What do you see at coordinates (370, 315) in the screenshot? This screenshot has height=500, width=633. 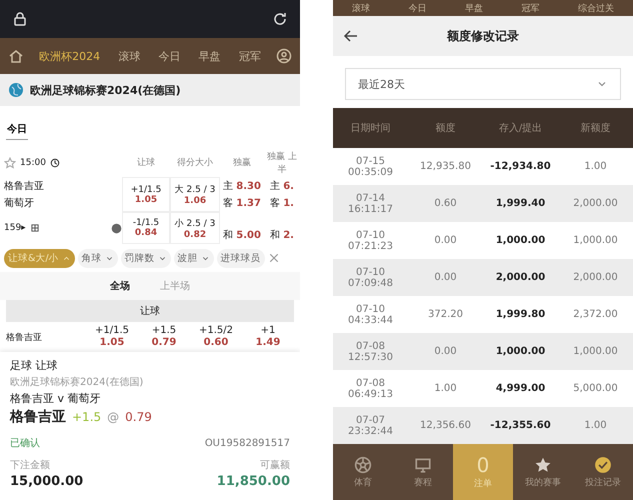 I see `date-cell-text: 07-10 04:33:44` at bounding box center [370, 315].